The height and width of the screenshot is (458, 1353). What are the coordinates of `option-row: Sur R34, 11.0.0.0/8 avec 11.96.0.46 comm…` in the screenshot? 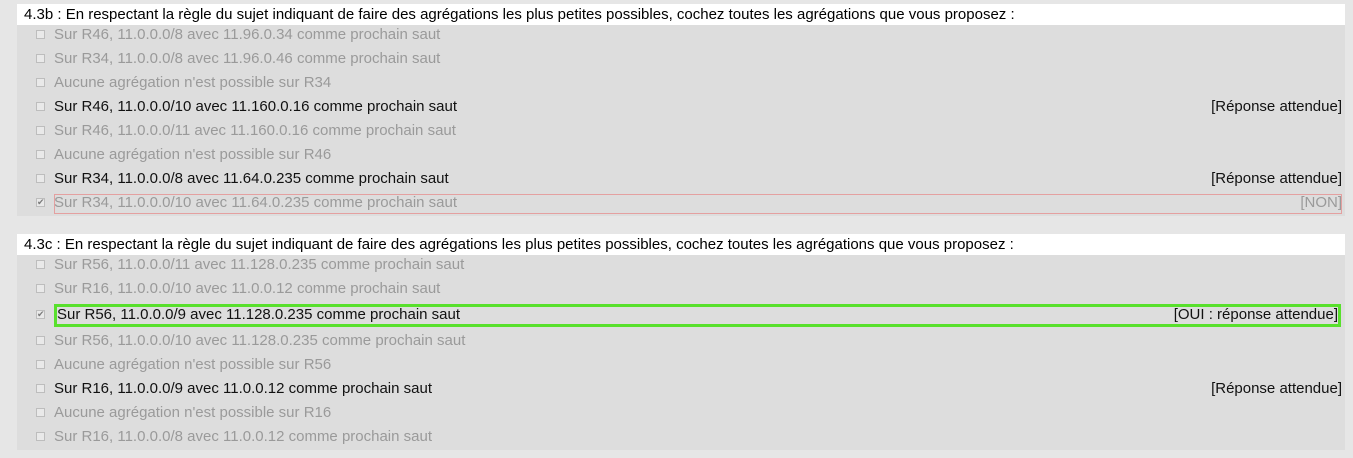 It's located at (681, 59).